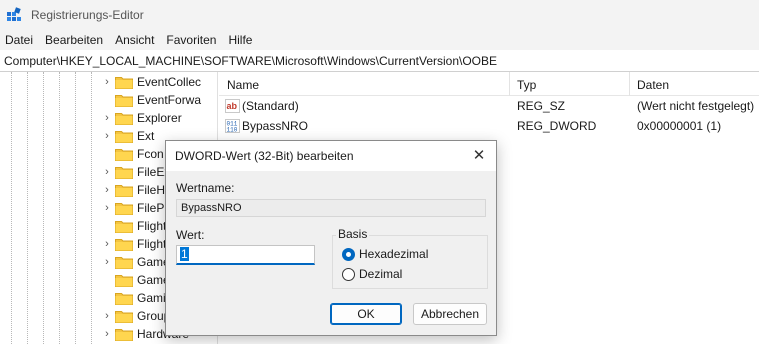 The image size is (759, 344). Describe the element at coordinates (569, 84) in the screenshot. I see `column-header-type: Typ` at that location.